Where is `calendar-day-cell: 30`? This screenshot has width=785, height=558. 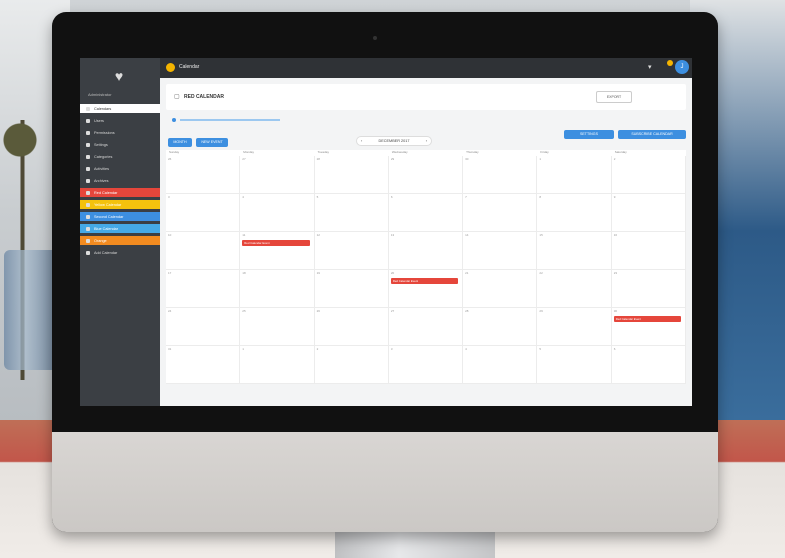 calendar-day-cell: 30 is located at coordinates (500, 175).